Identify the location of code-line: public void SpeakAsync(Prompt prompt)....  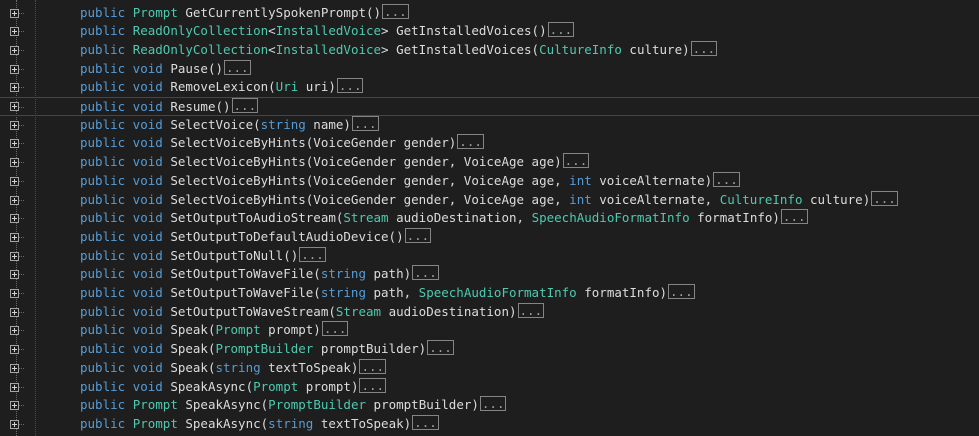
(489, 387).